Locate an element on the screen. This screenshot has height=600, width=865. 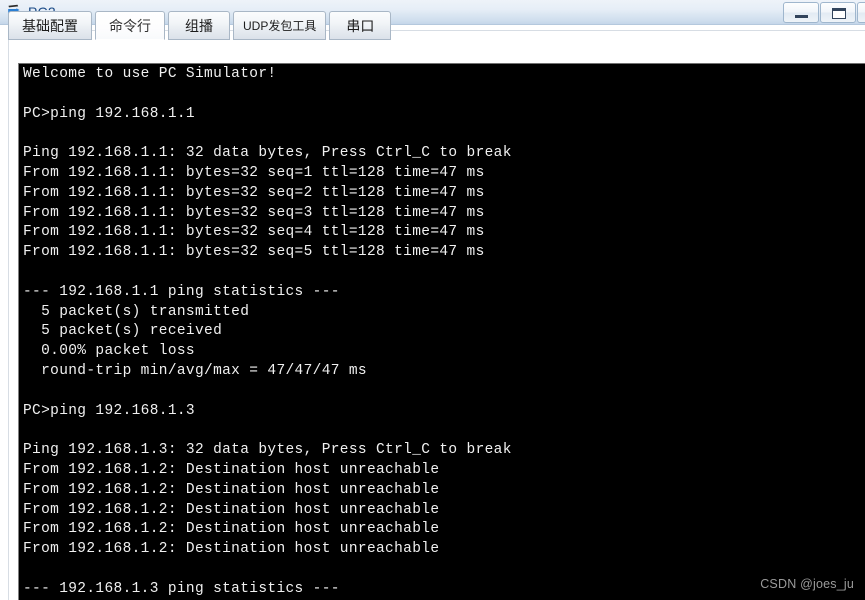
tab-serial-port: 串口 is located at coordinates (360, 25).